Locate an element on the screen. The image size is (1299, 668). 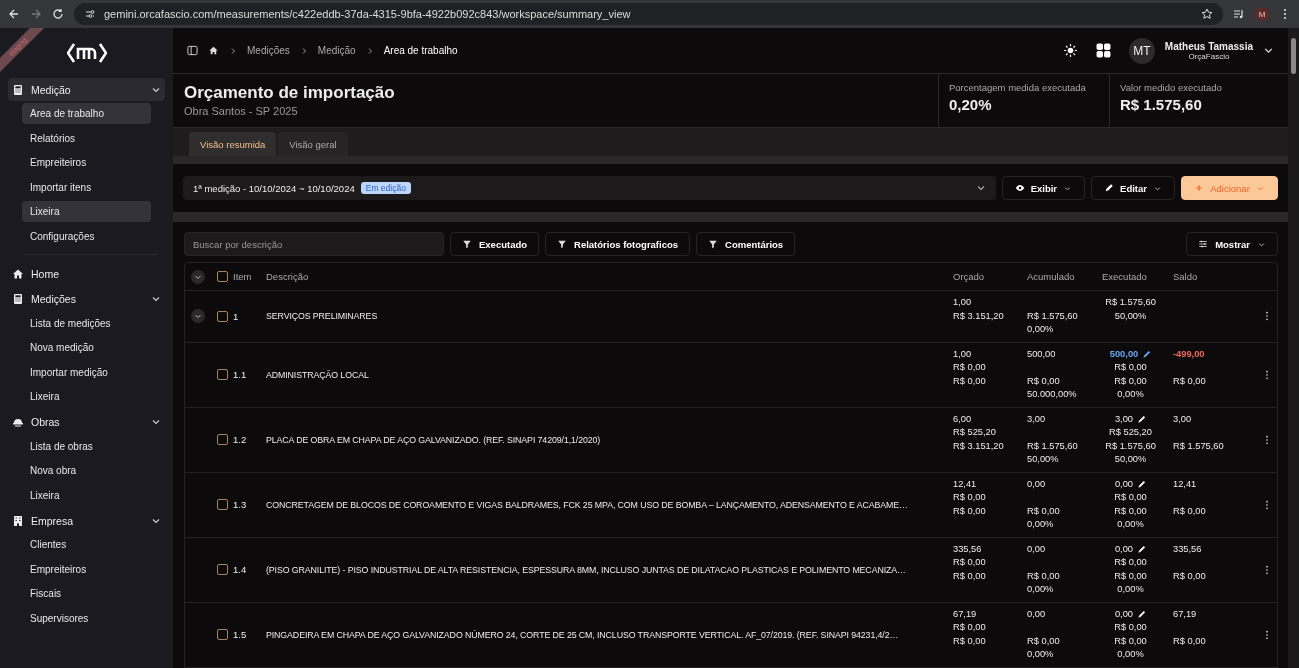
media-icon is located at coordinates (1239, 14).